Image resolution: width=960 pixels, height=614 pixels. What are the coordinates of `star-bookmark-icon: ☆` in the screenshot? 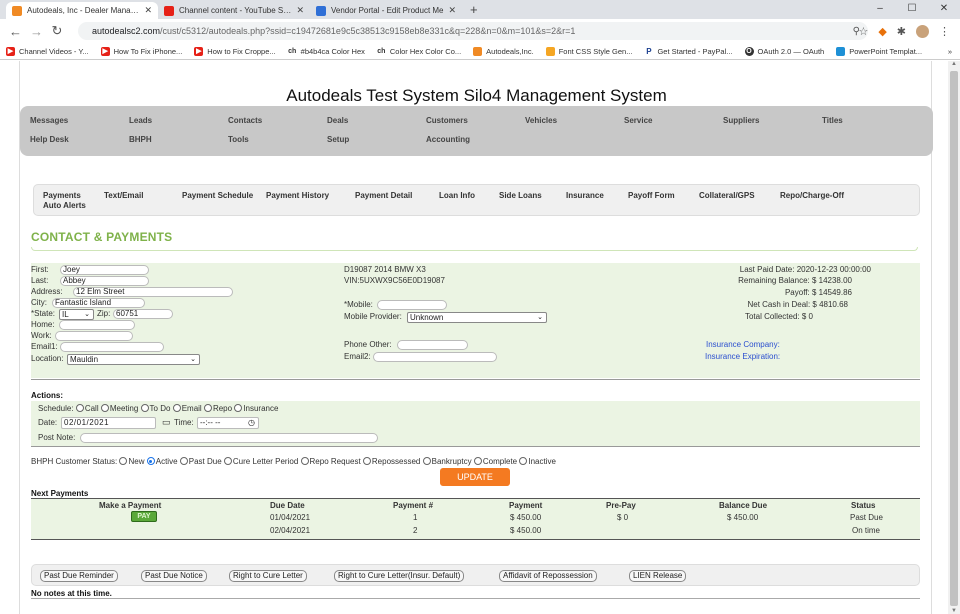 It's located at (863, 31).